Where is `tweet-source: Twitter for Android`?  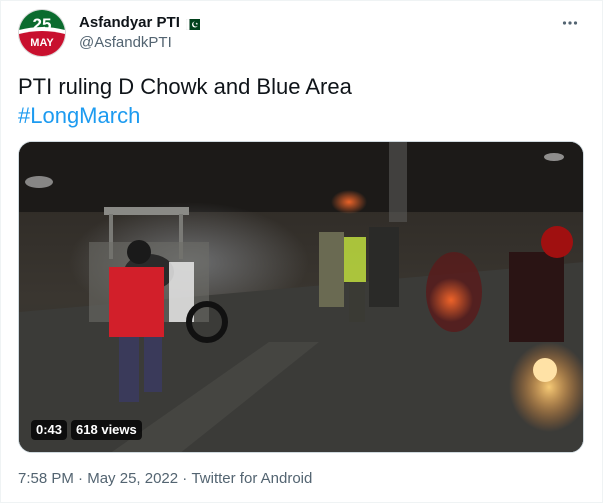
tweet-source: Twitter for Android is located at coordinates (251, 478).